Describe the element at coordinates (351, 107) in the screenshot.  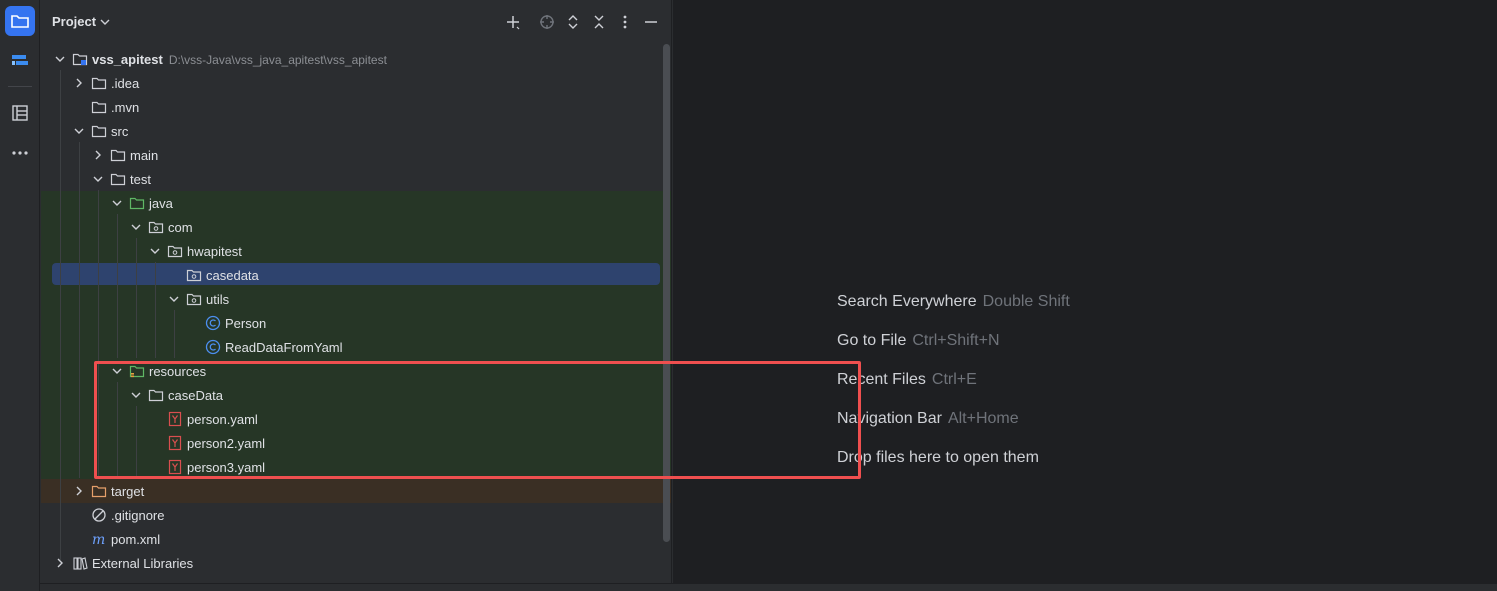
I see `tree-row: .mvn` at that location.